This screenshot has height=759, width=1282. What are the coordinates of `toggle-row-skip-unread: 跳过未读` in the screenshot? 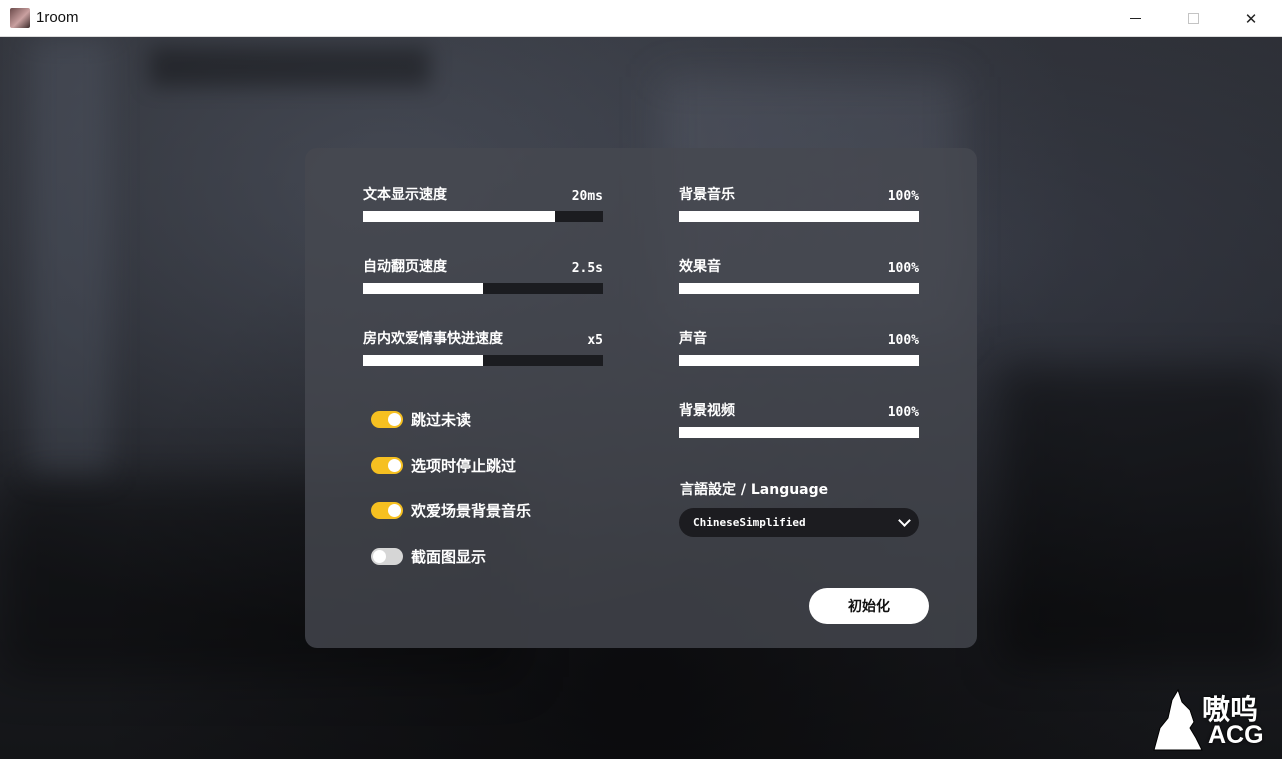 It's located at (421, 419).